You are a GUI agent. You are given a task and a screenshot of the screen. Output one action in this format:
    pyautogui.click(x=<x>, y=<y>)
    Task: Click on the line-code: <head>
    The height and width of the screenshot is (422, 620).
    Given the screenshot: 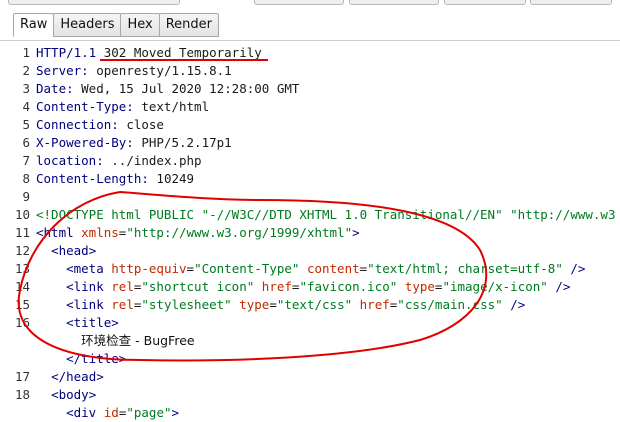 What is the action you would take?
    pyautogui.click(x=66, y=251)
    